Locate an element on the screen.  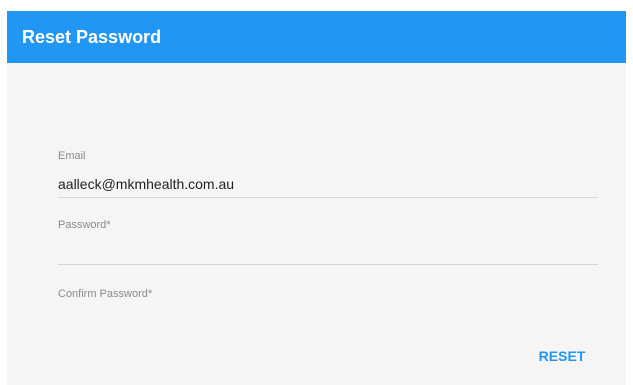
reset-button: RESET is located at coordinates (562, 356).